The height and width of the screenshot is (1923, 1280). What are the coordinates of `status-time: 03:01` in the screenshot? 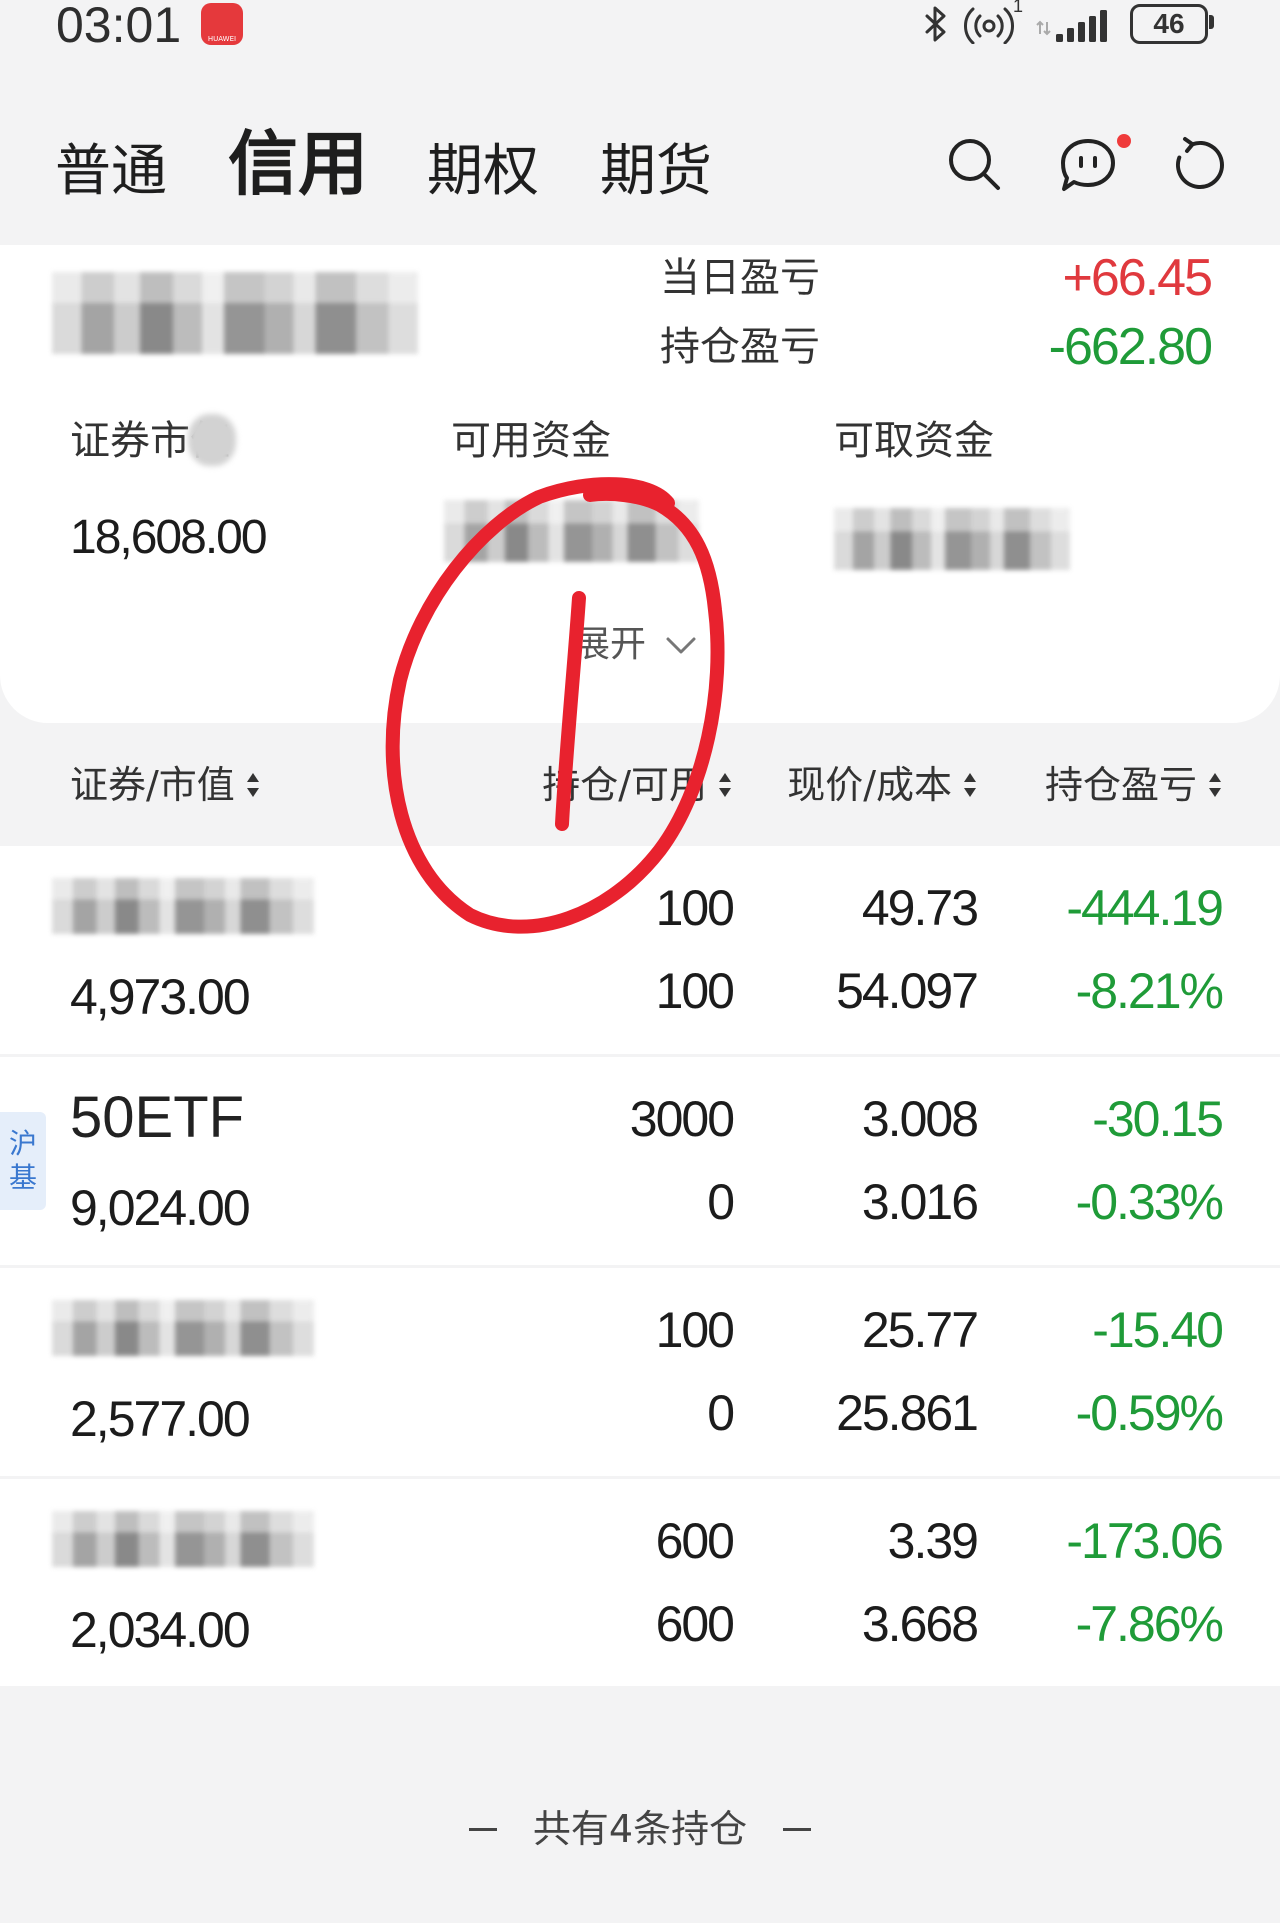 It's located at (119, 26).